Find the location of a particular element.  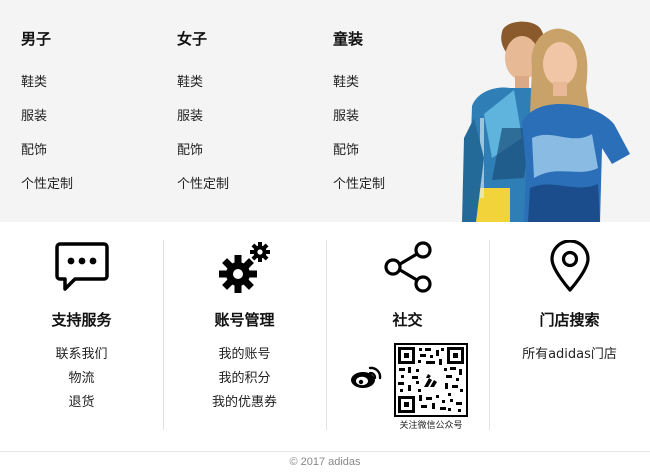

category-list-women: 鞋类 服装 配饰 个性定制 is located at coordinates (247, 140).